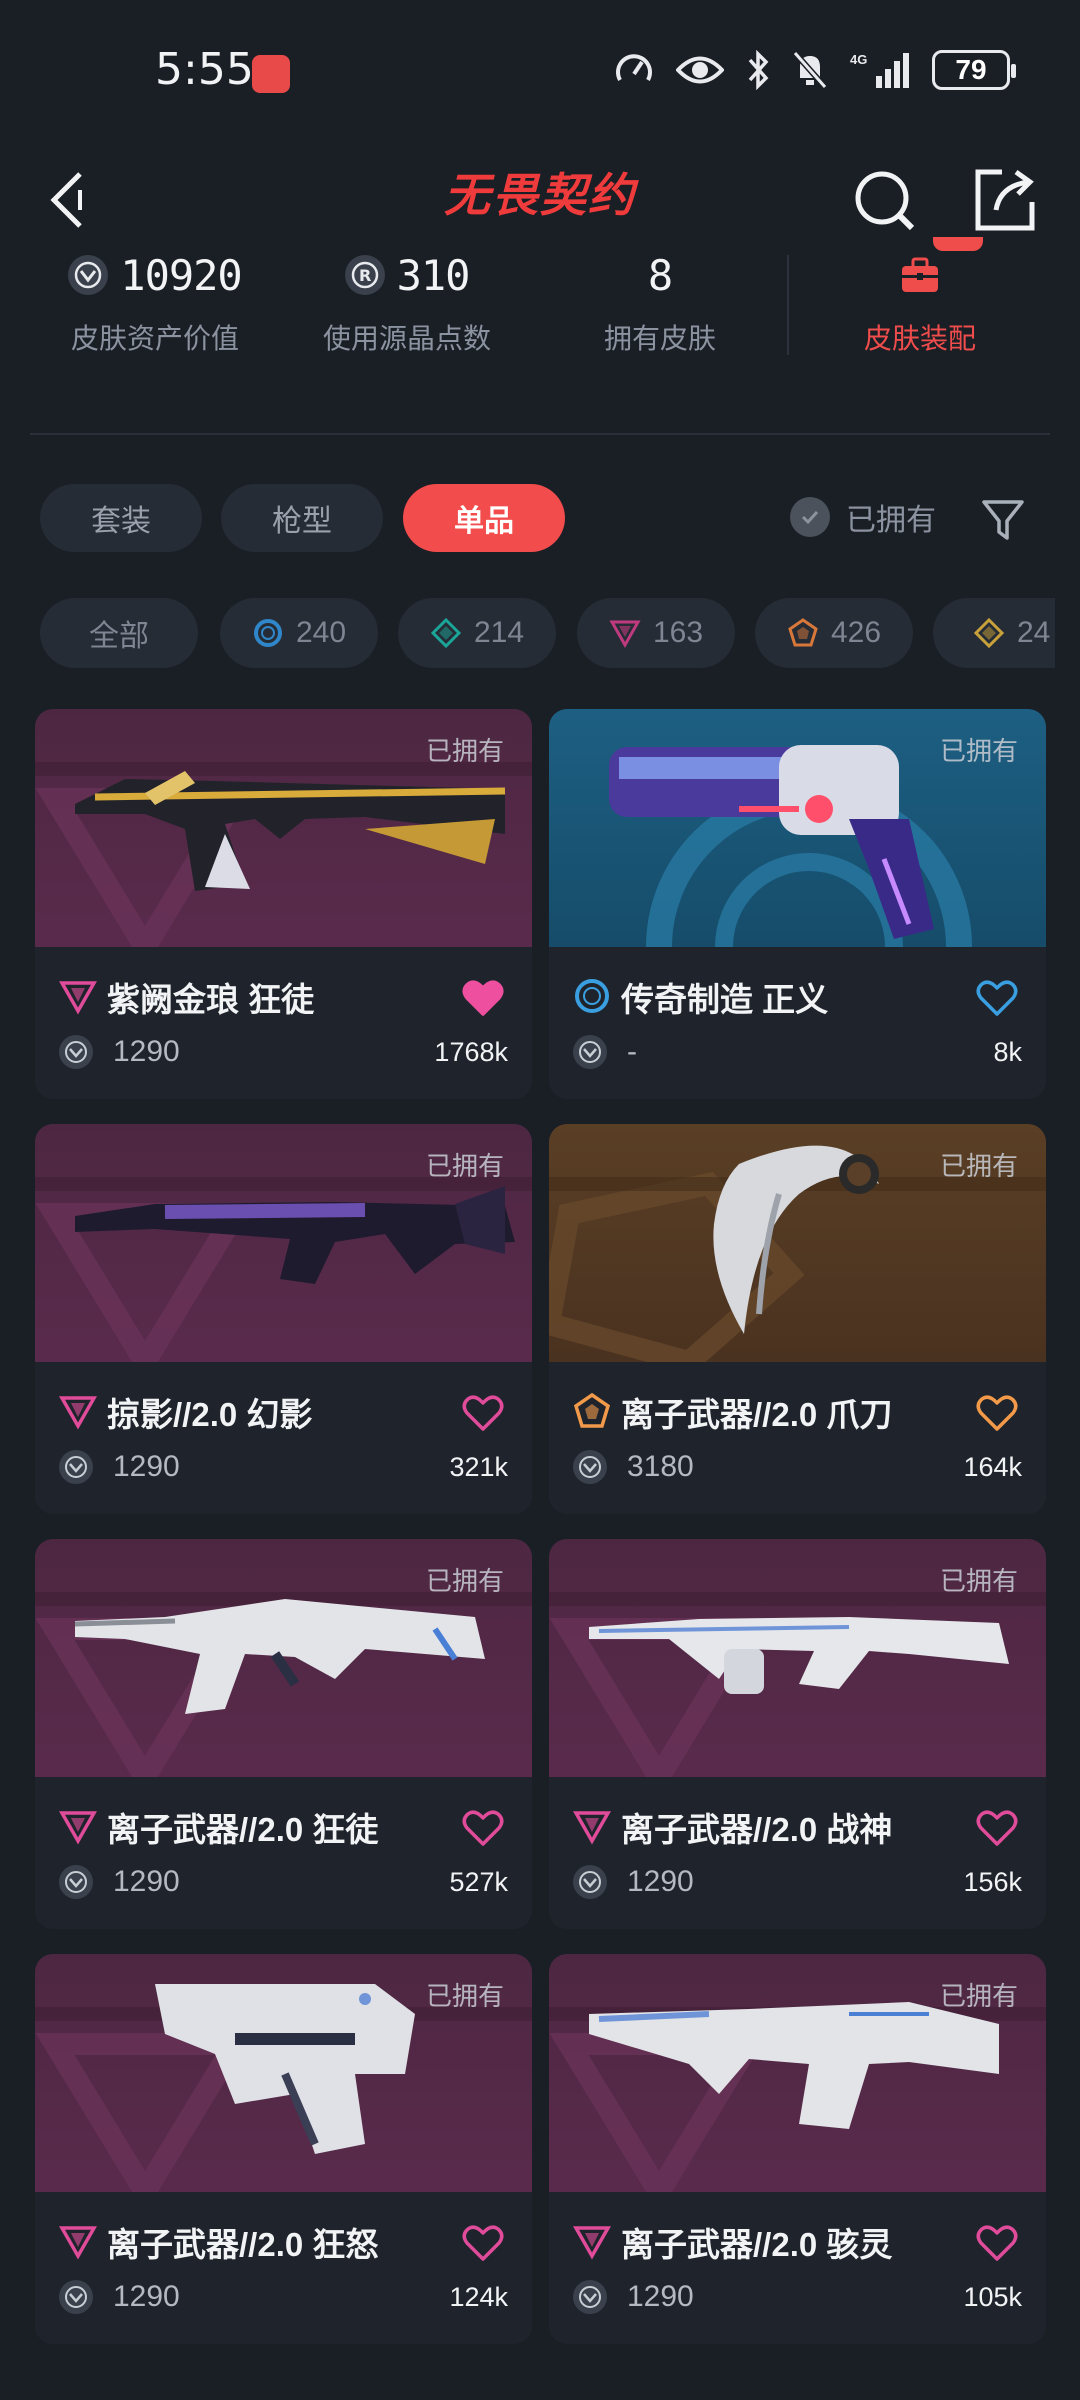  What do you see at coordinates (119, 636) in the screenshot?
I see `chip-label: 全部` at bounding box center [119, 636].